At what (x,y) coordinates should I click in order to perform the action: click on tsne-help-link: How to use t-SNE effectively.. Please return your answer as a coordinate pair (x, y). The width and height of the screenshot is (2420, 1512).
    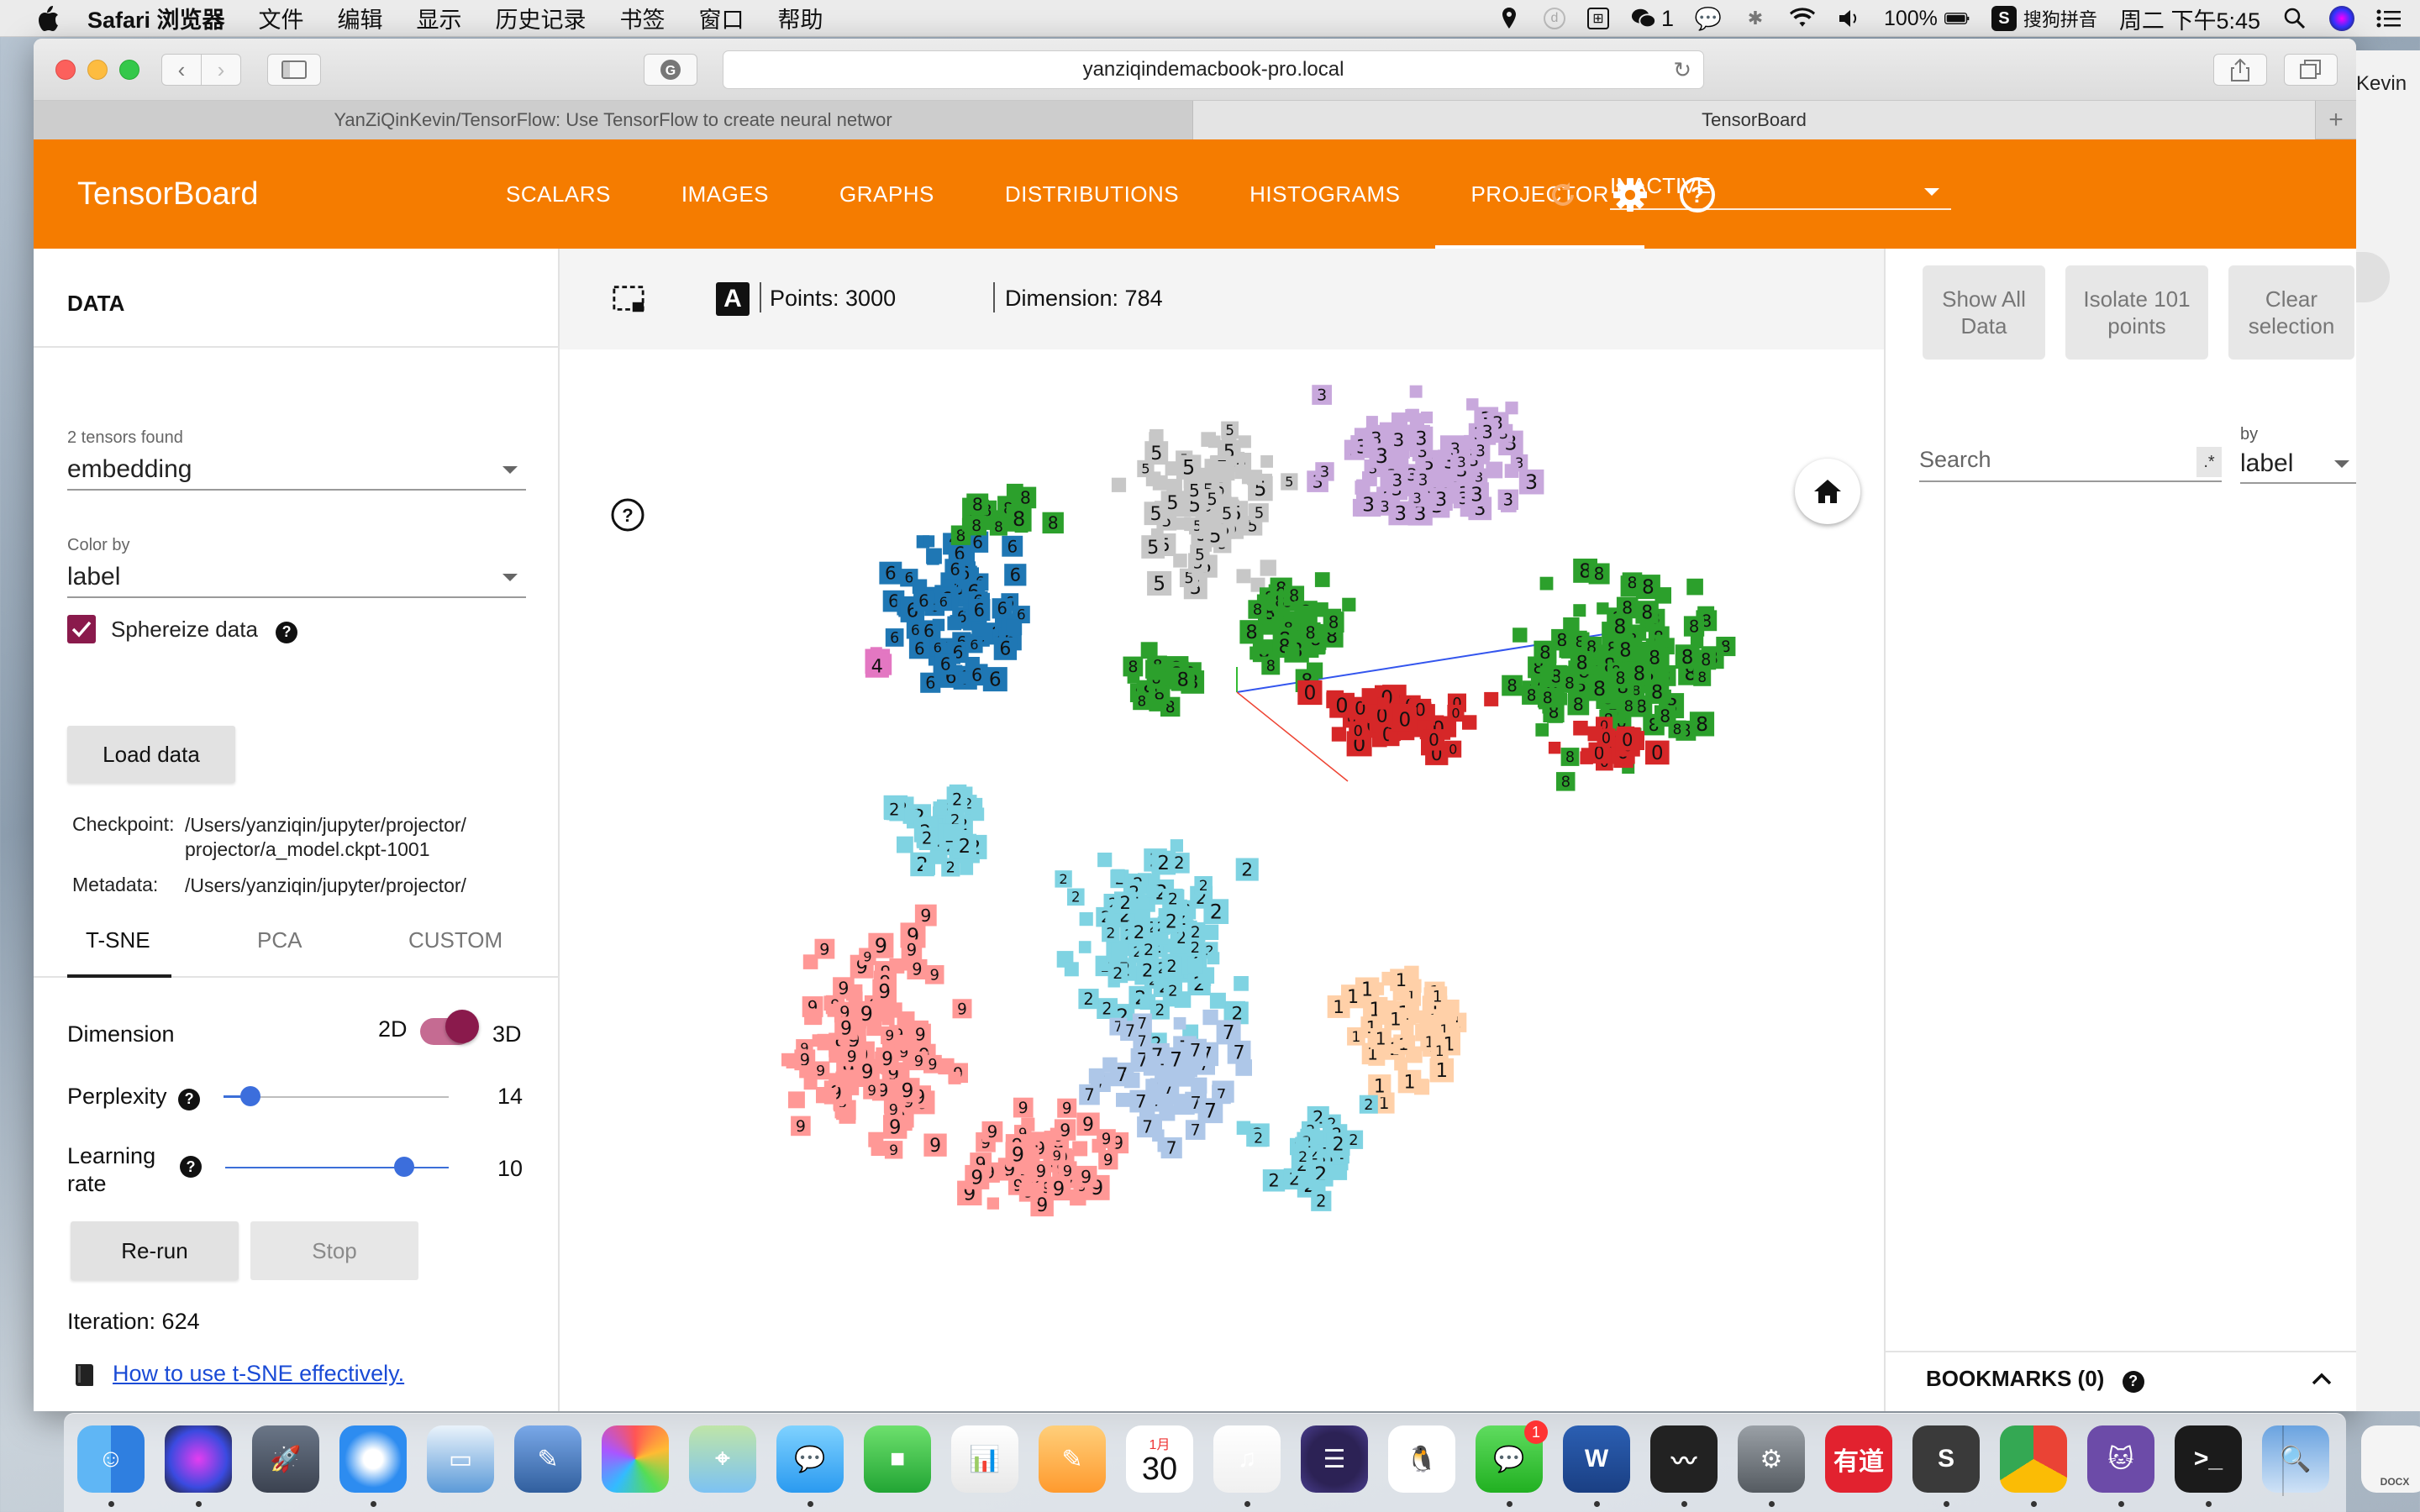
    Looking at the image, I should click on (258, 1374).